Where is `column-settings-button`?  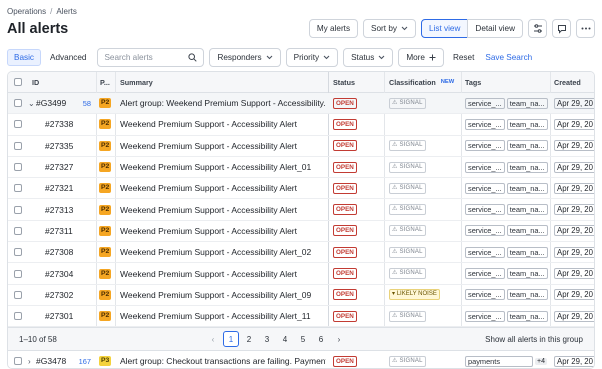
column-settings-button is located at coordinates (537, 28).